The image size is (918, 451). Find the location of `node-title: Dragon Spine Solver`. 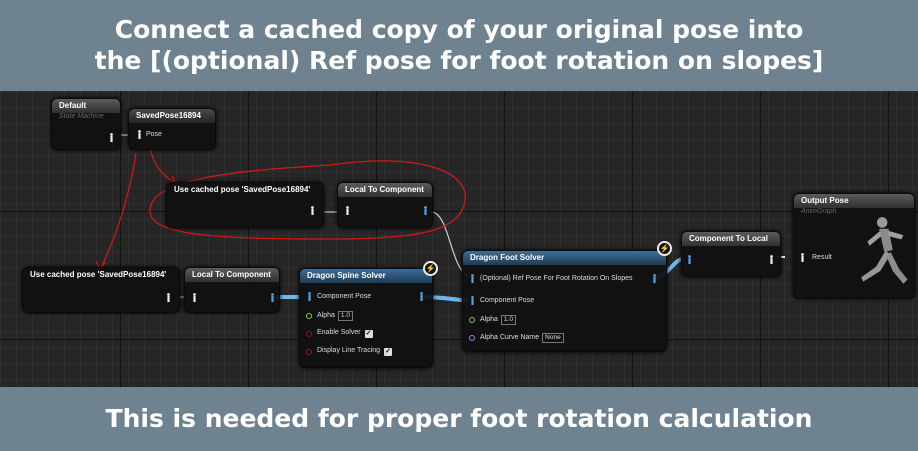

node-title: Dragon Spine Solver is located at coordinates (366, 276).